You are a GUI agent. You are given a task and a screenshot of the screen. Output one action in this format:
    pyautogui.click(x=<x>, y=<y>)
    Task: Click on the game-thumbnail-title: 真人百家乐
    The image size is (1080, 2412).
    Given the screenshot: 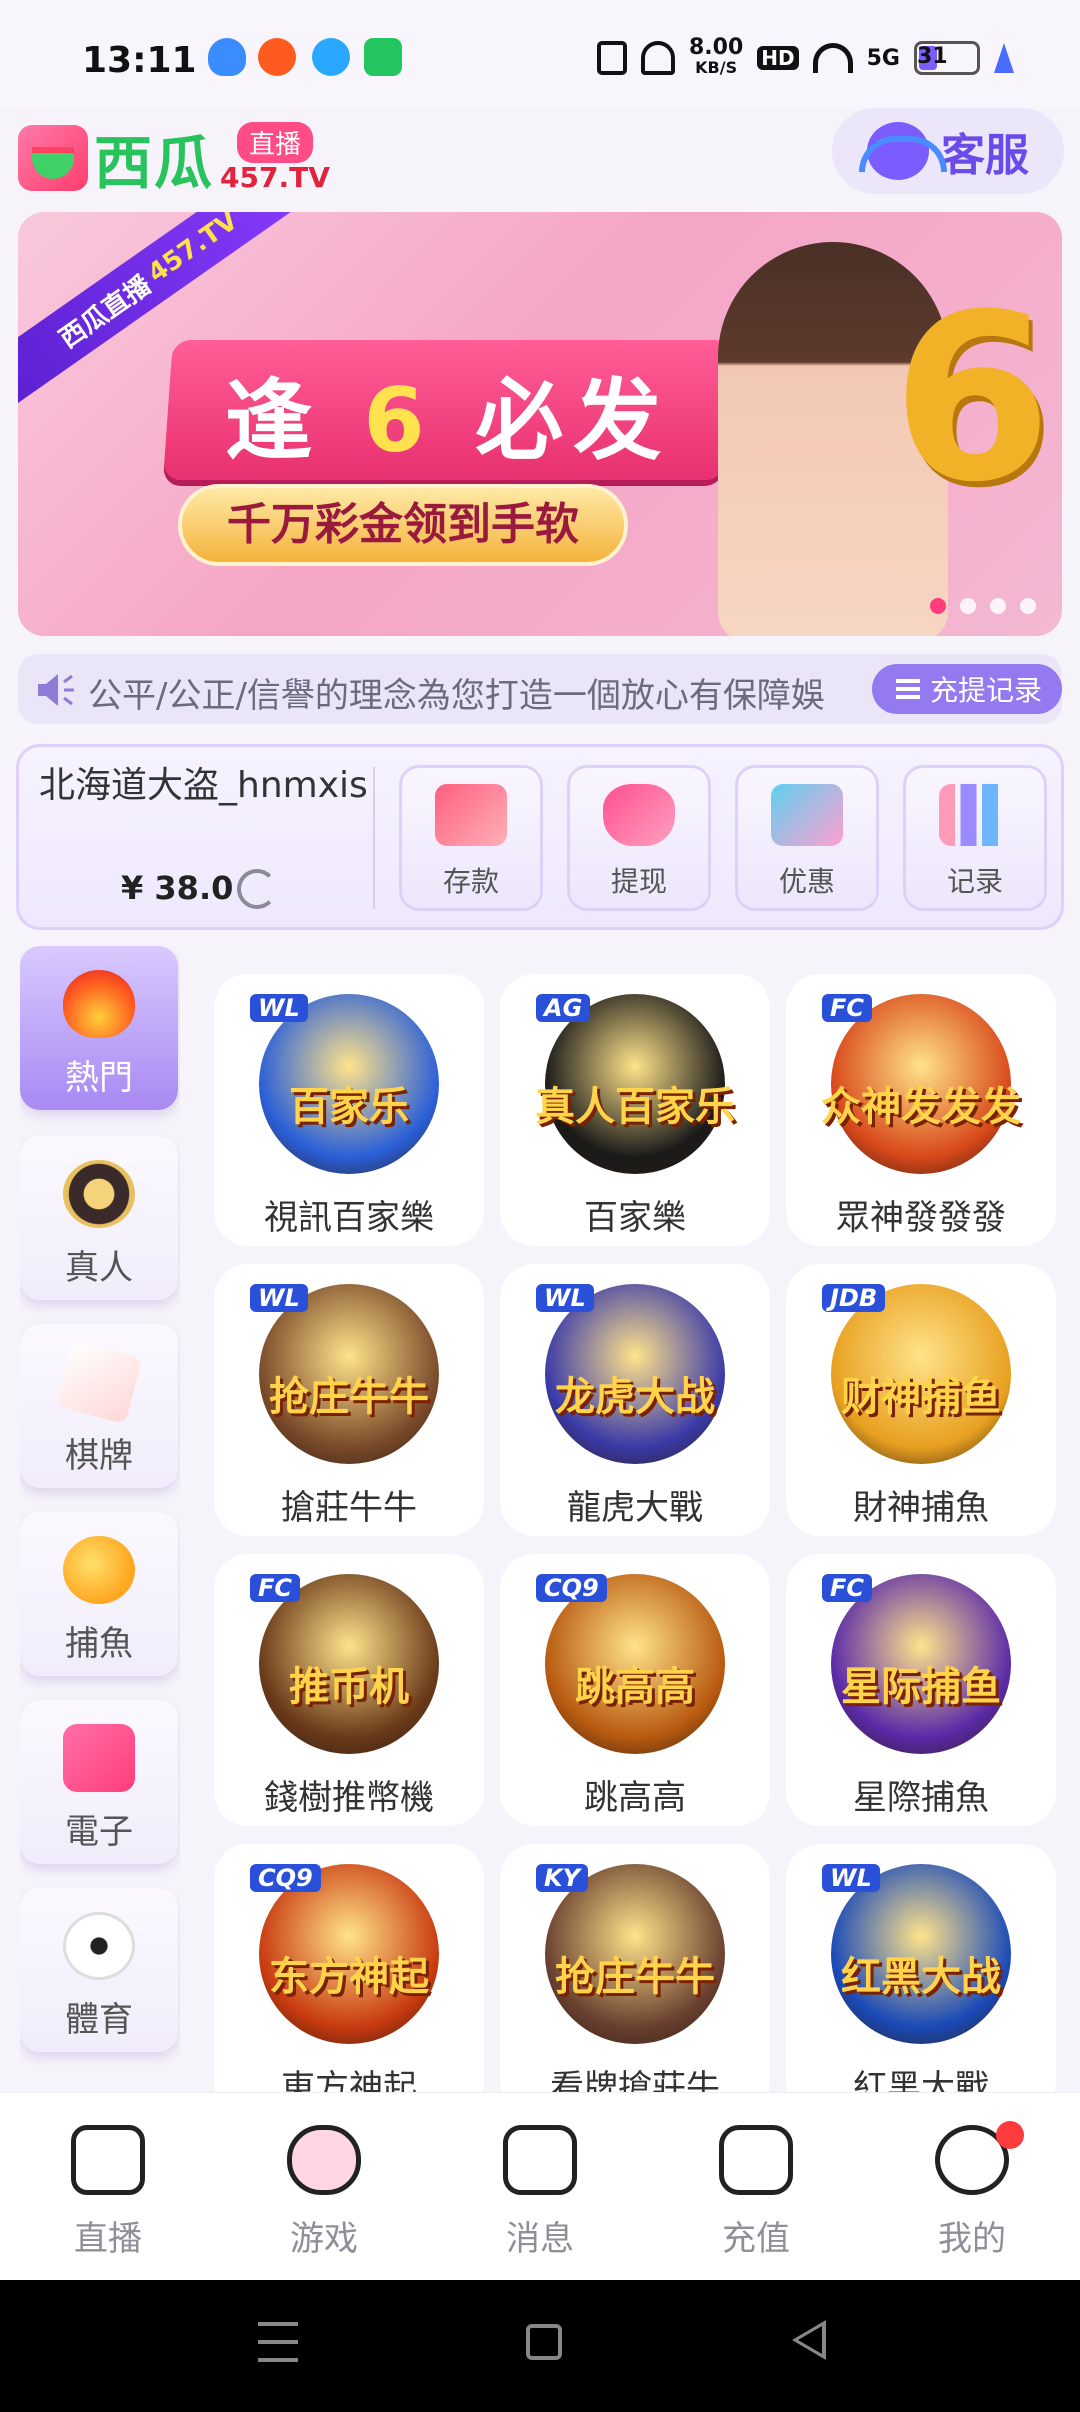 What is the action you would take?
    pyautogui.click(x=635, y=1107)
    